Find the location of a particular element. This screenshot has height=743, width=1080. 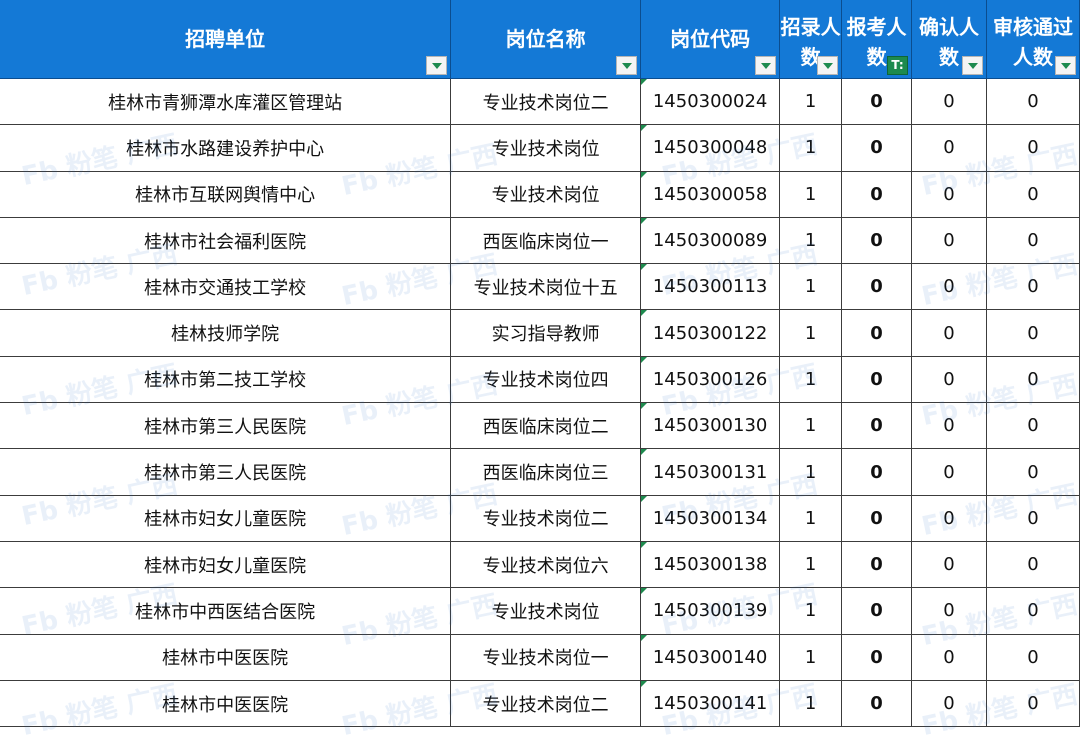

cell-position: 专业技术岗位四 is located at coordinates (546, 380).